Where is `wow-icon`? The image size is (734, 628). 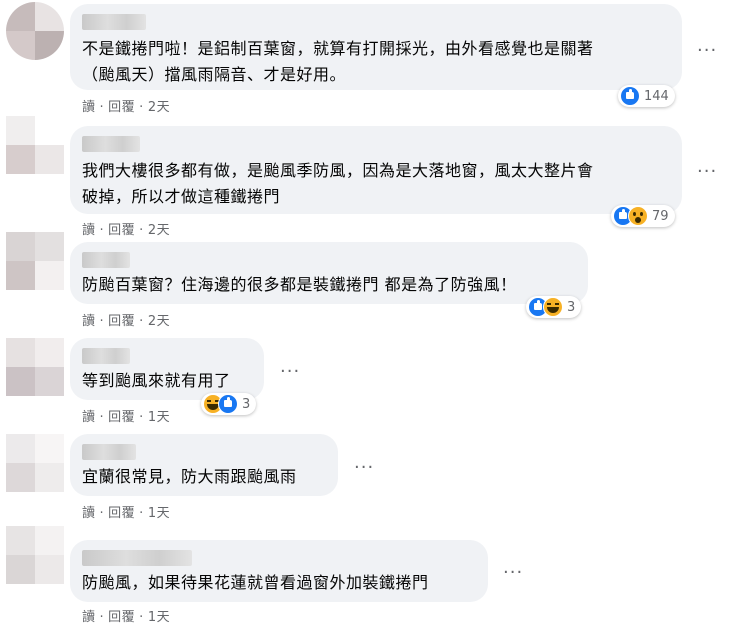
wow-icon is located at coordinates (638, 216).